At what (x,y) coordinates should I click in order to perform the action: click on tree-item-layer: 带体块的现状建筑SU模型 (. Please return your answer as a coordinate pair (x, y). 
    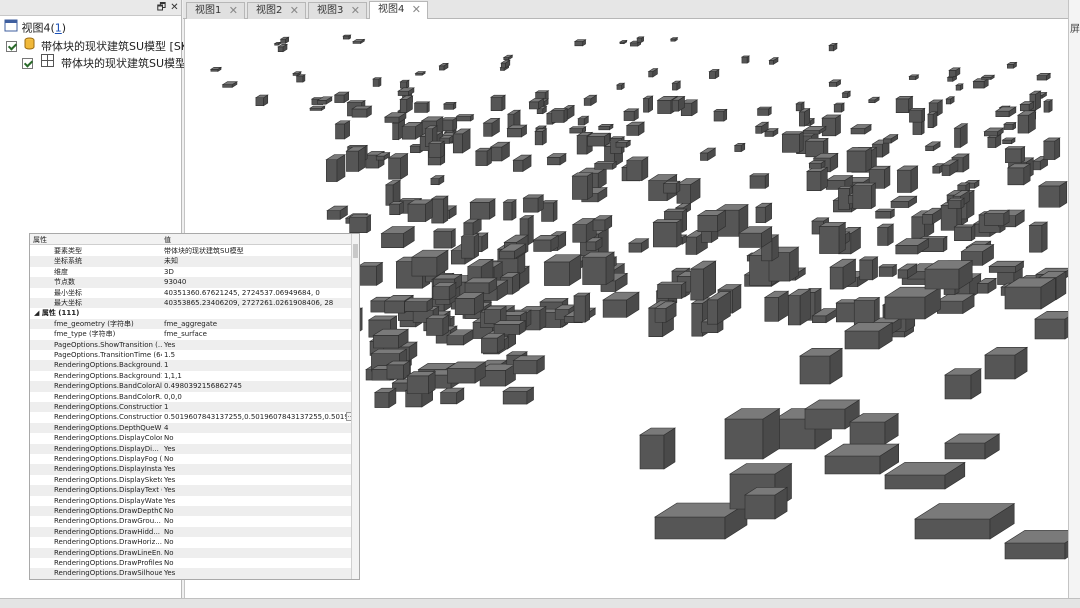
    Looking at the image, I should click on (108, 63).